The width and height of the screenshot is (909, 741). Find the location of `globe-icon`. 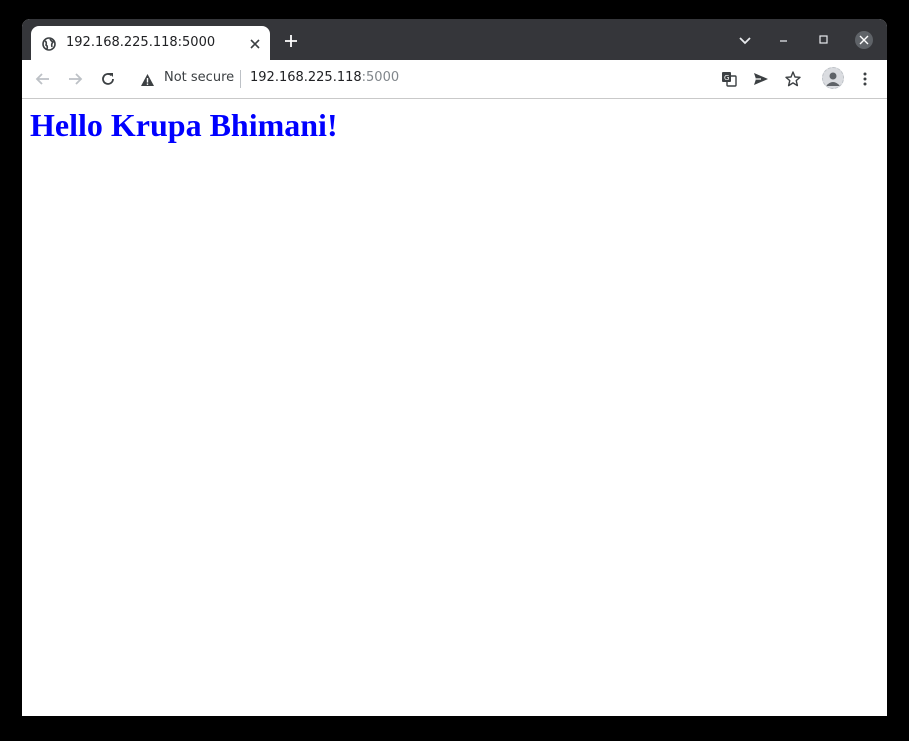

globe-icon is located at coordinates (49, 43).